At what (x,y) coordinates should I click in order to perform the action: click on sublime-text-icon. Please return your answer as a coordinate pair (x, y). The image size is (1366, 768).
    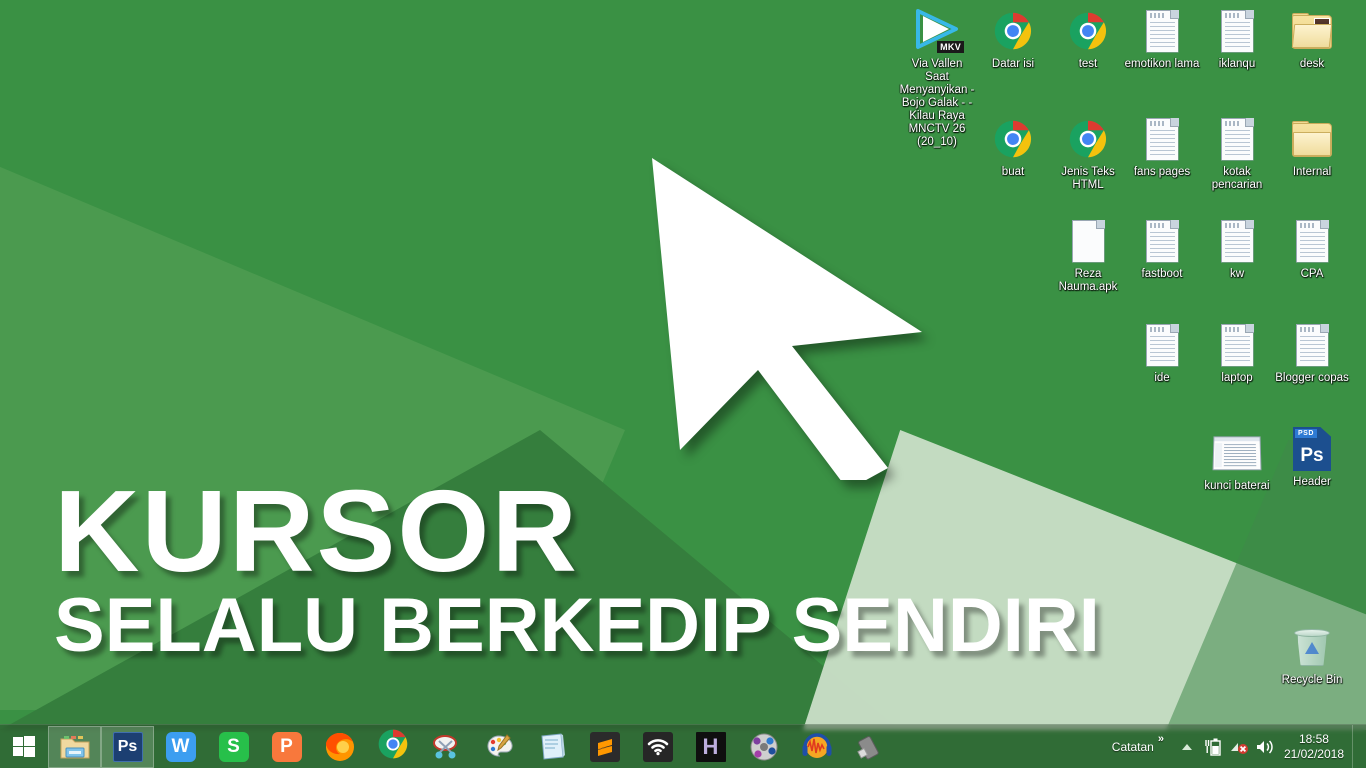
    Looking at the image, I should click on (604, 746).